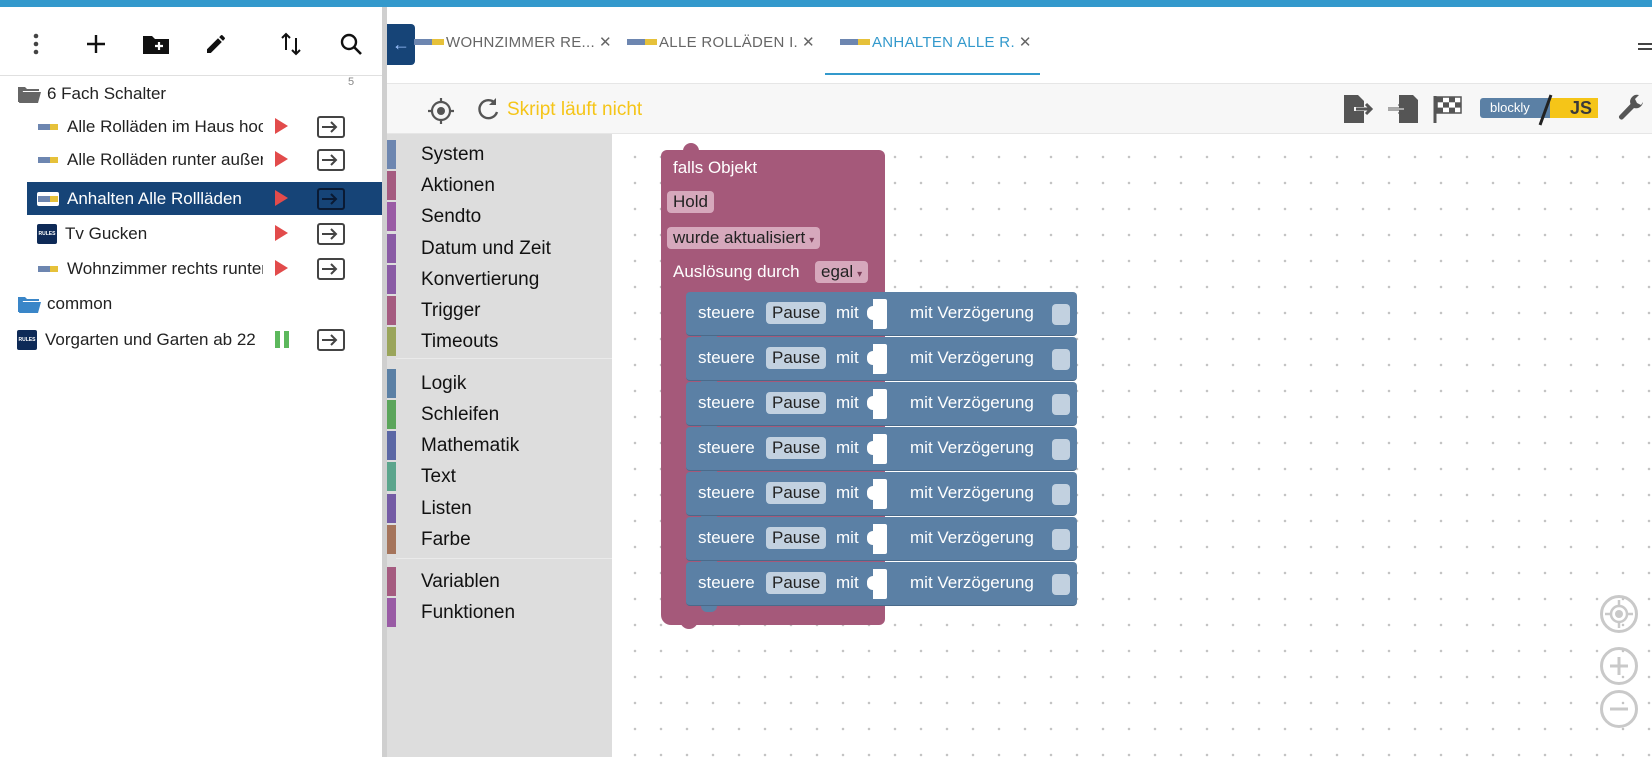  I want to click on toolbox-category: Datum und Zeit, so click(499, 248).